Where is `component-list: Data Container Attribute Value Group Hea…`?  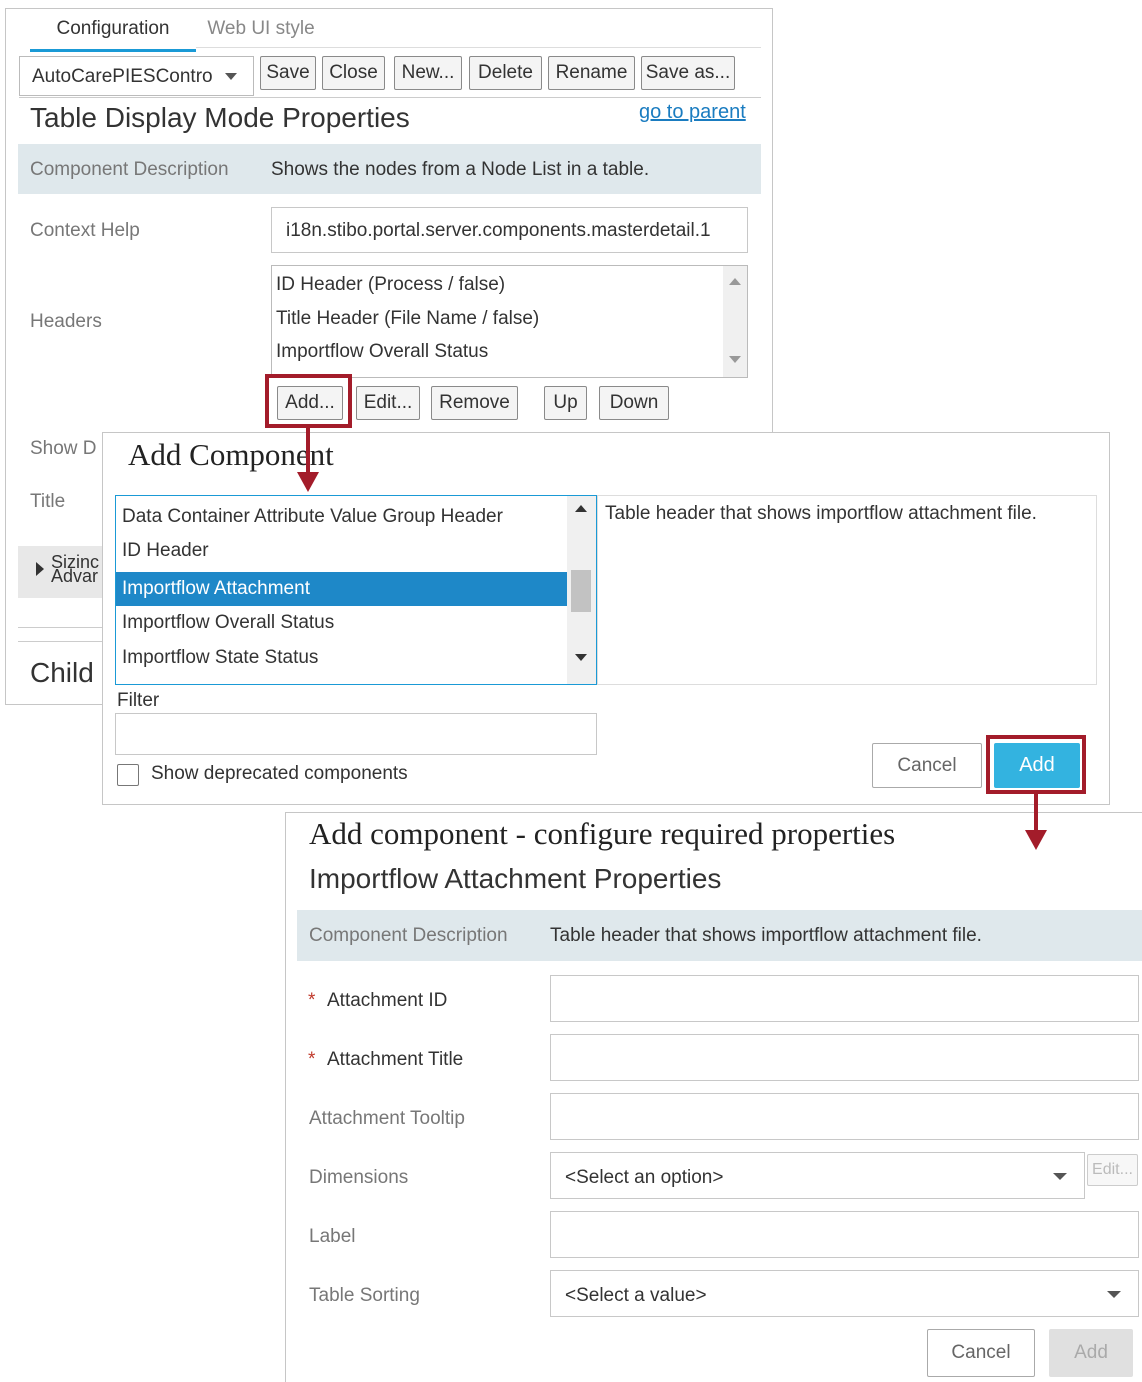
component-list: Data Container Attribute Value Group Hea… is located at coordinates (356, 590).